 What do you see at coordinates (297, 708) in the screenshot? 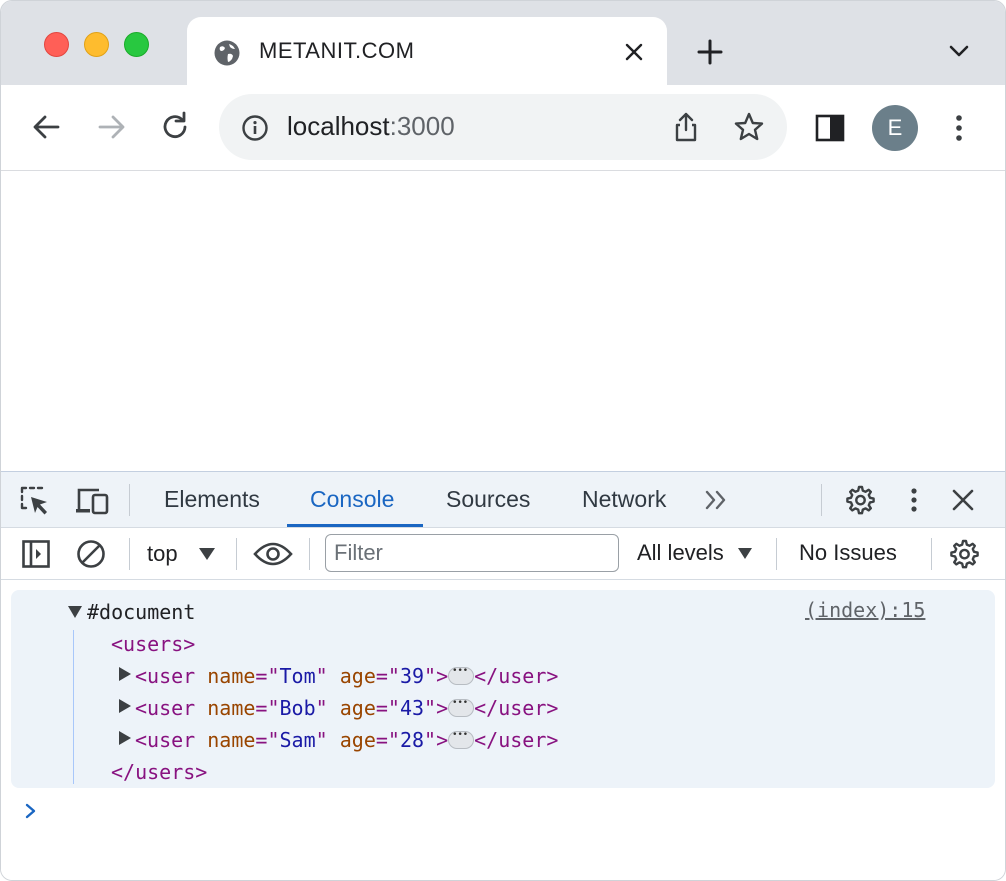
I see `user-name: Bob` at bounding box center [297, 708].